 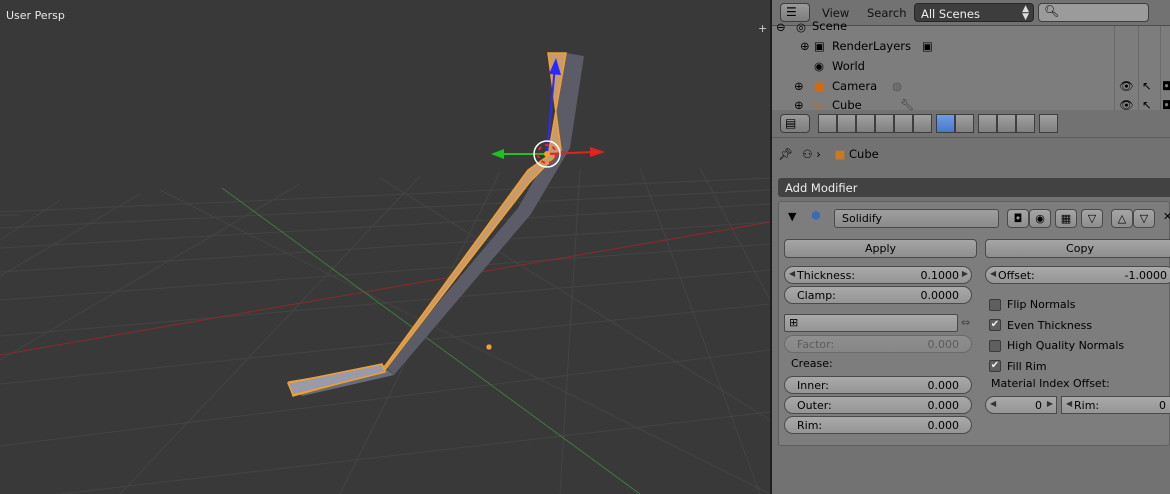 I want to click on offset-field: ◀ Offset: -1.0000, so click(x=1077, y=275).